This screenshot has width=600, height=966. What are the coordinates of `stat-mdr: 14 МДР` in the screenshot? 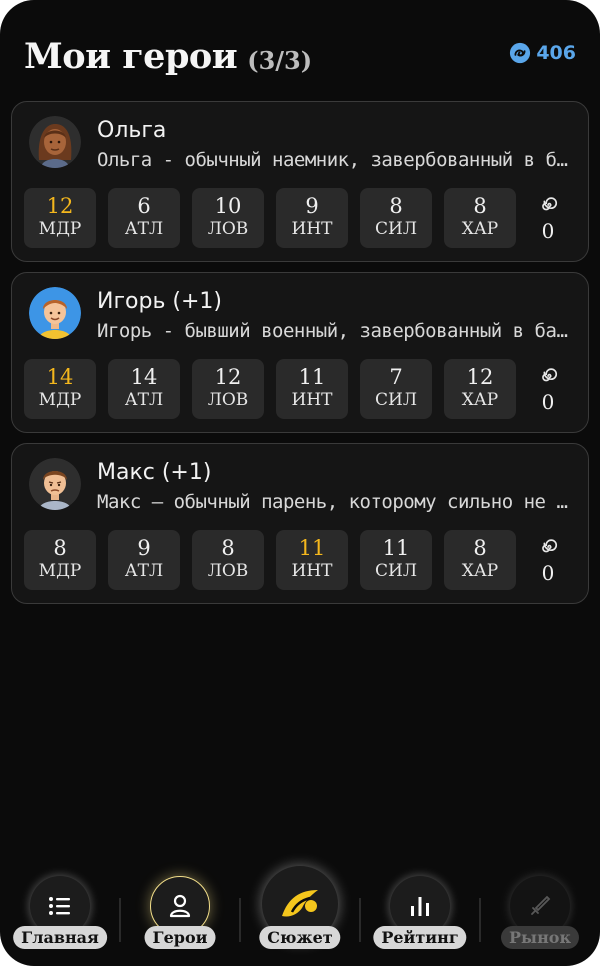 It's located at (60, 389).